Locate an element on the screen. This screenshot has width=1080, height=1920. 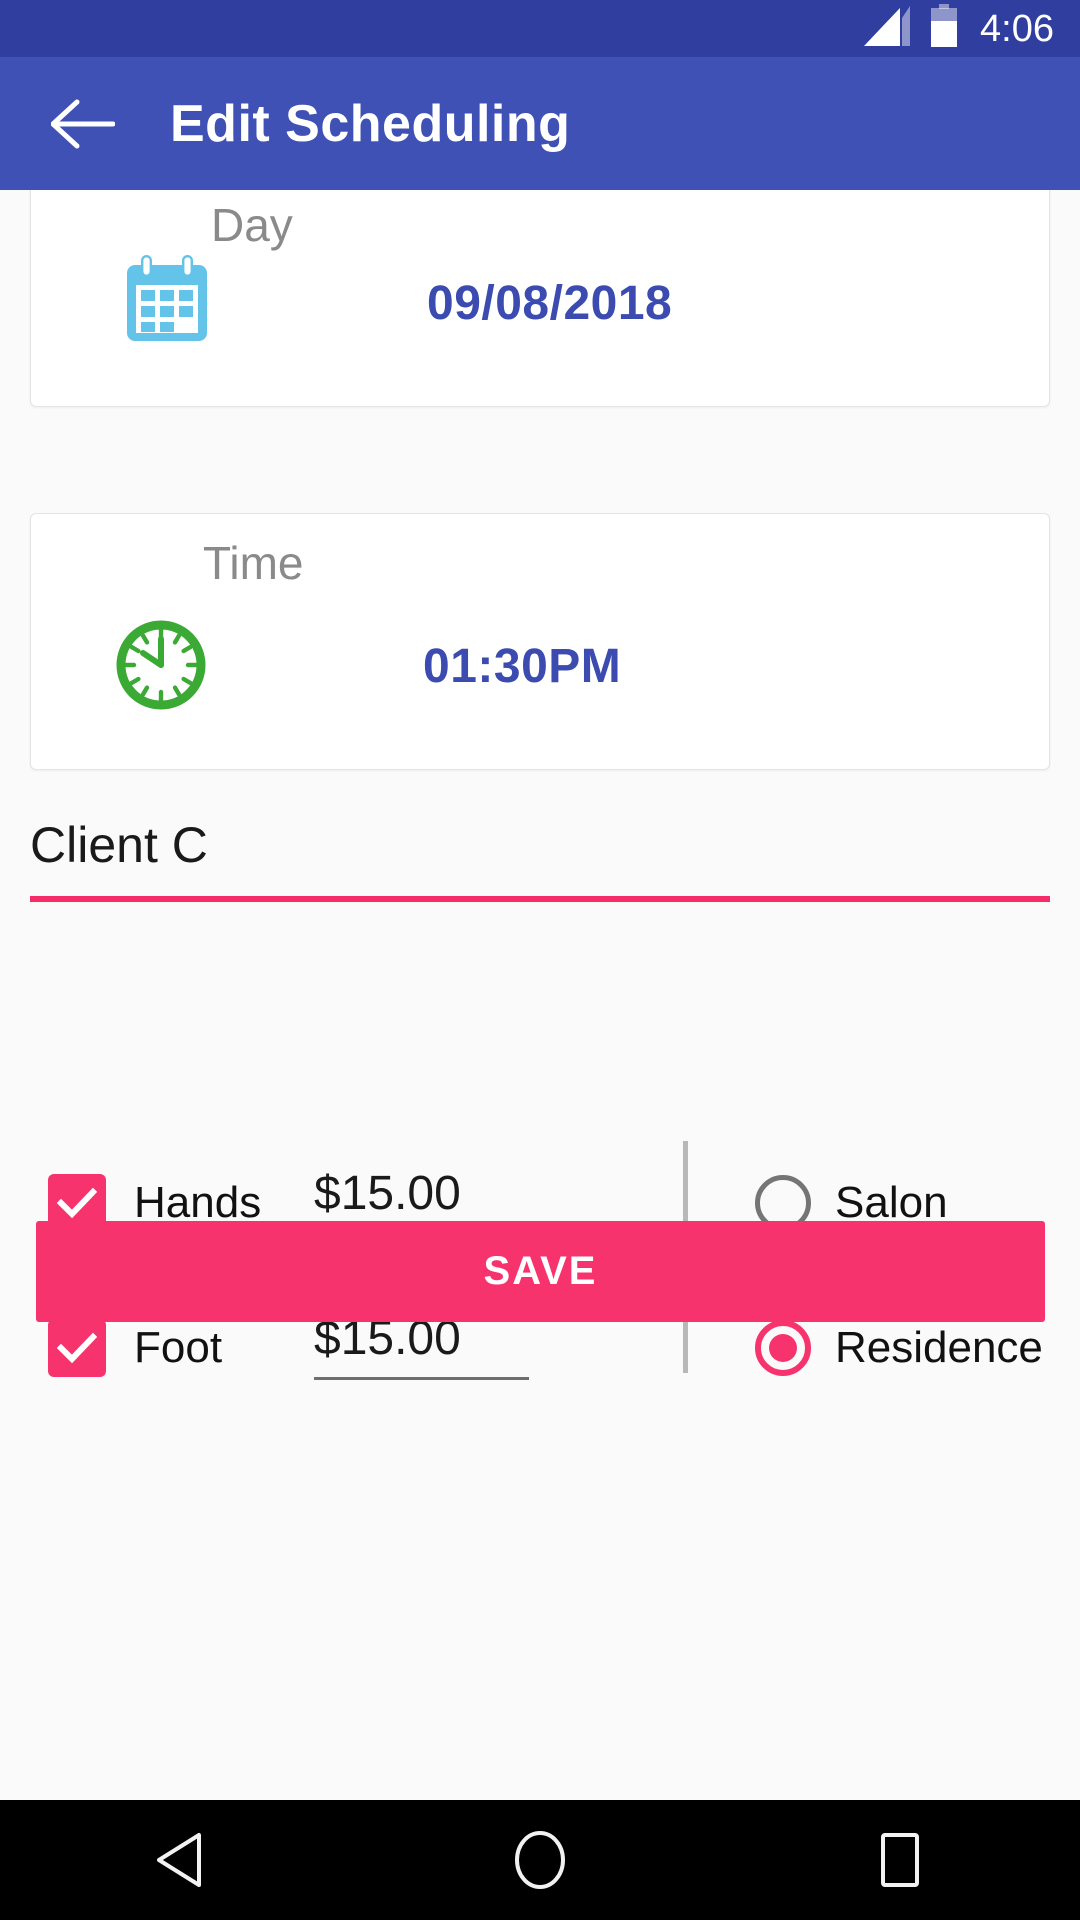
checkbox-foot is located at coordinates (77, 1347).